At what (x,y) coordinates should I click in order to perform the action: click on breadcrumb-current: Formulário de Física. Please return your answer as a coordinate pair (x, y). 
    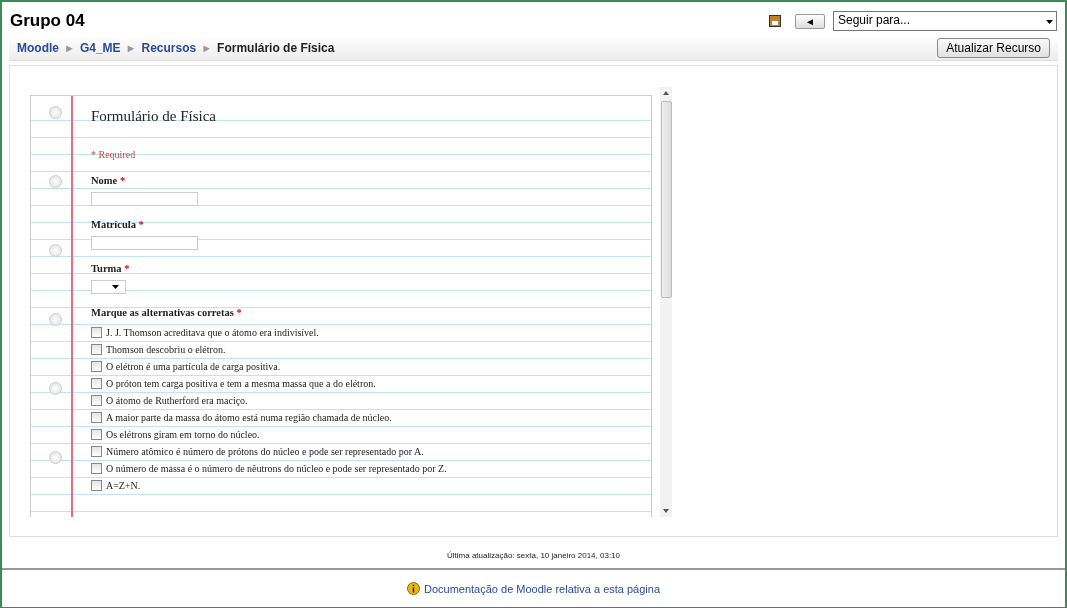
    Looking at the image, I should click on (276, 48).